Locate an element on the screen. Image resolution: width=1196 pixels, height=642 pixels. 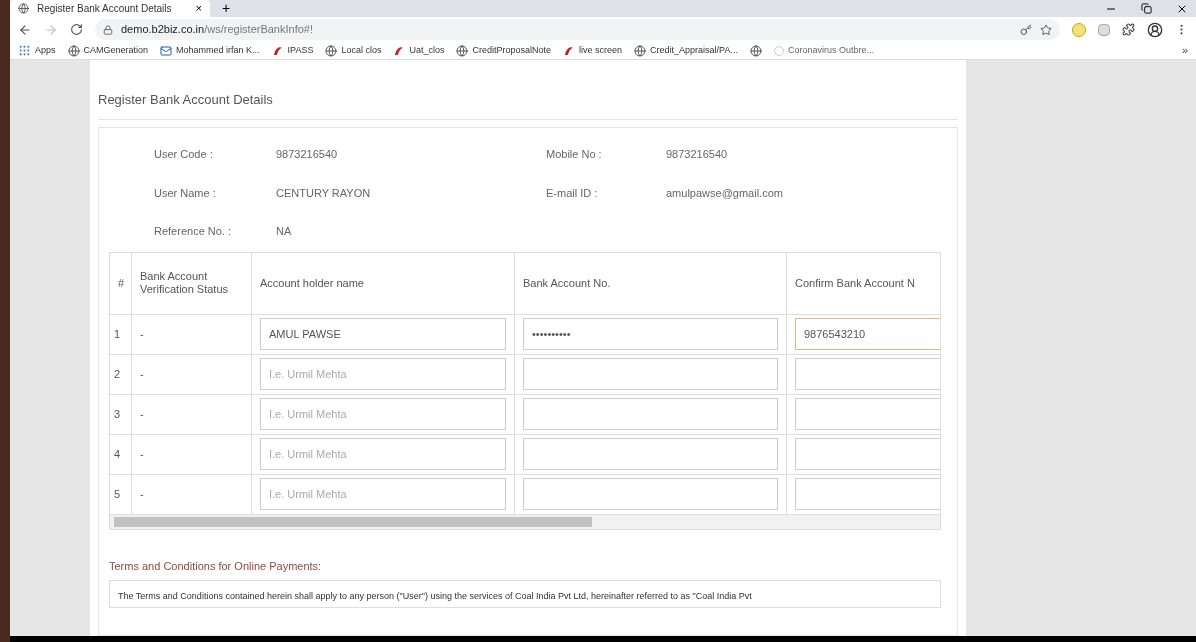
row-number: 1 is located at coordinates (117, 334).